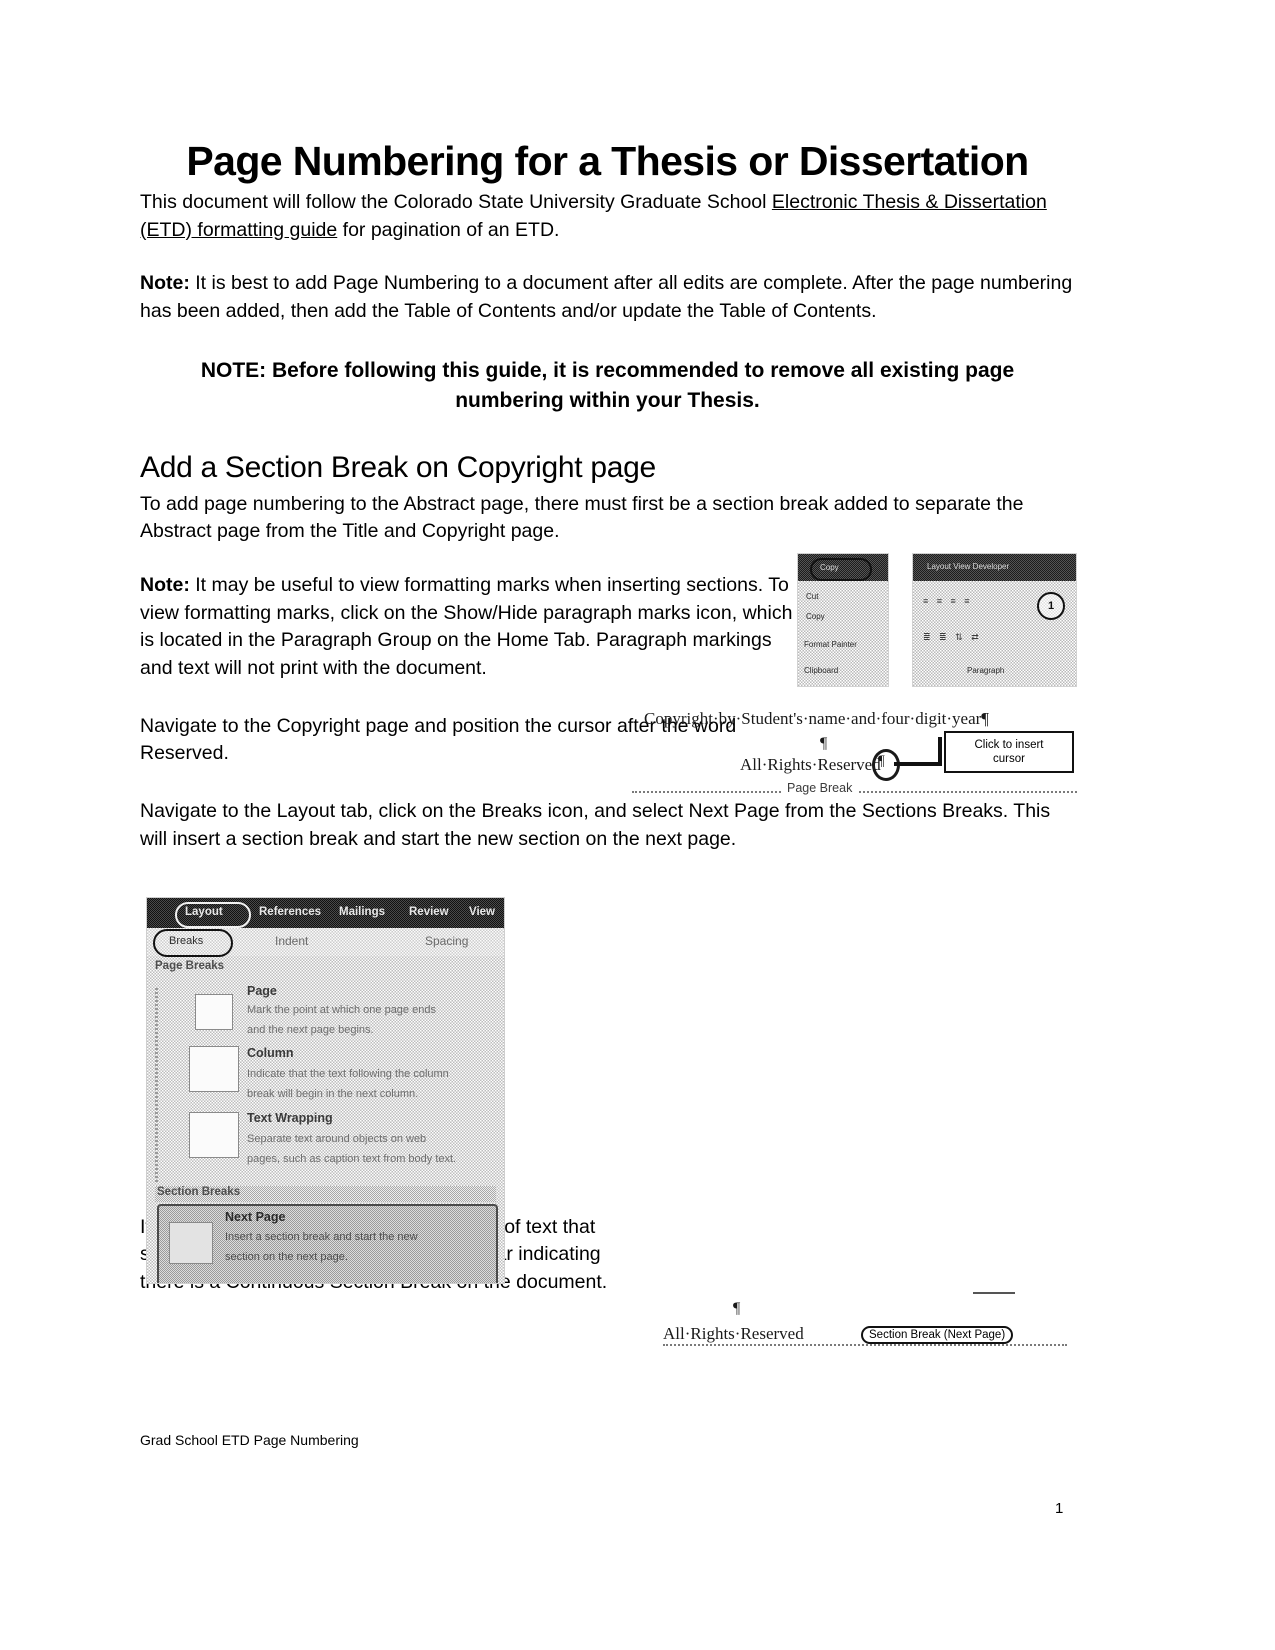 The image size is (1275, 1650). I want to click on show-hide-badge: 1, so click(1051, 606).